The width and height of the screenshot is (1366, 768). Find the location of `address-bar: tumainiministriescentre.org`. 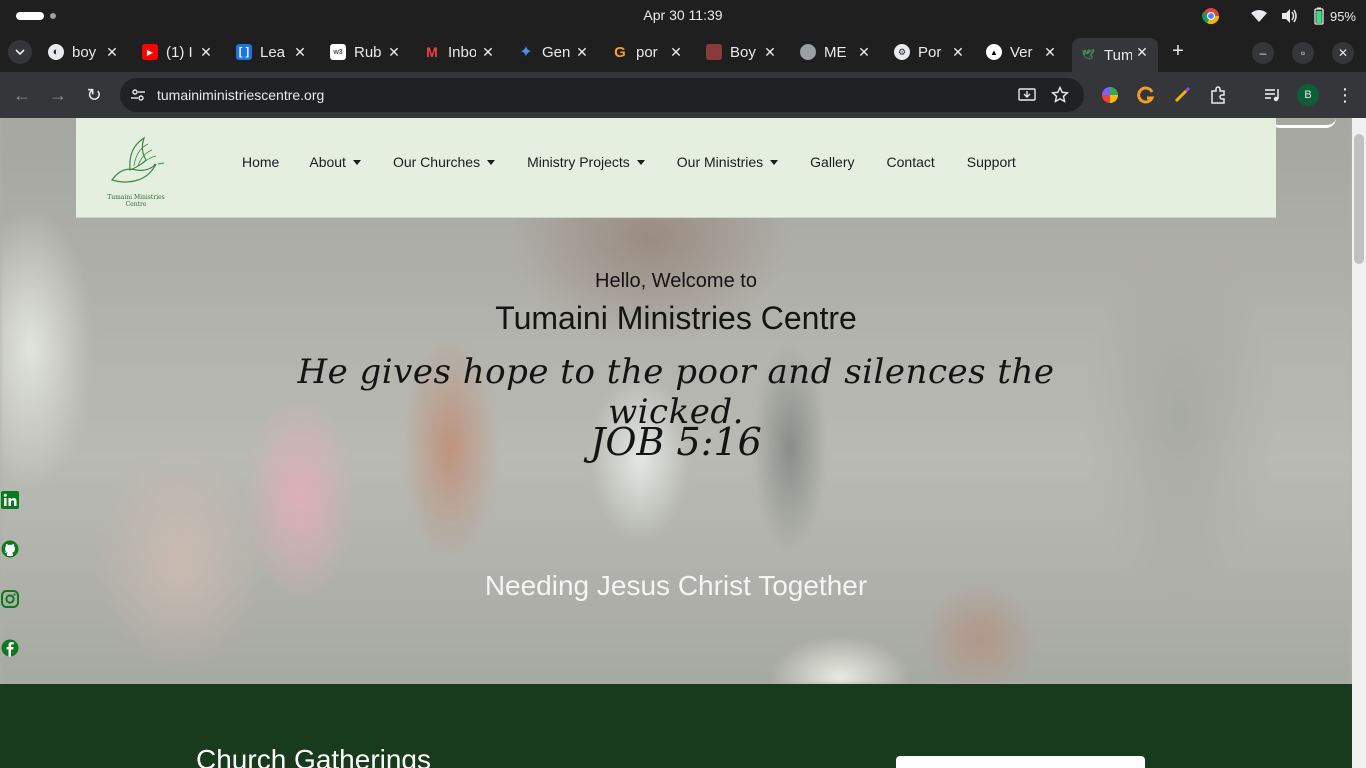

address-bar: tumainiministriescentre.org is located at coordinates (602, 95).